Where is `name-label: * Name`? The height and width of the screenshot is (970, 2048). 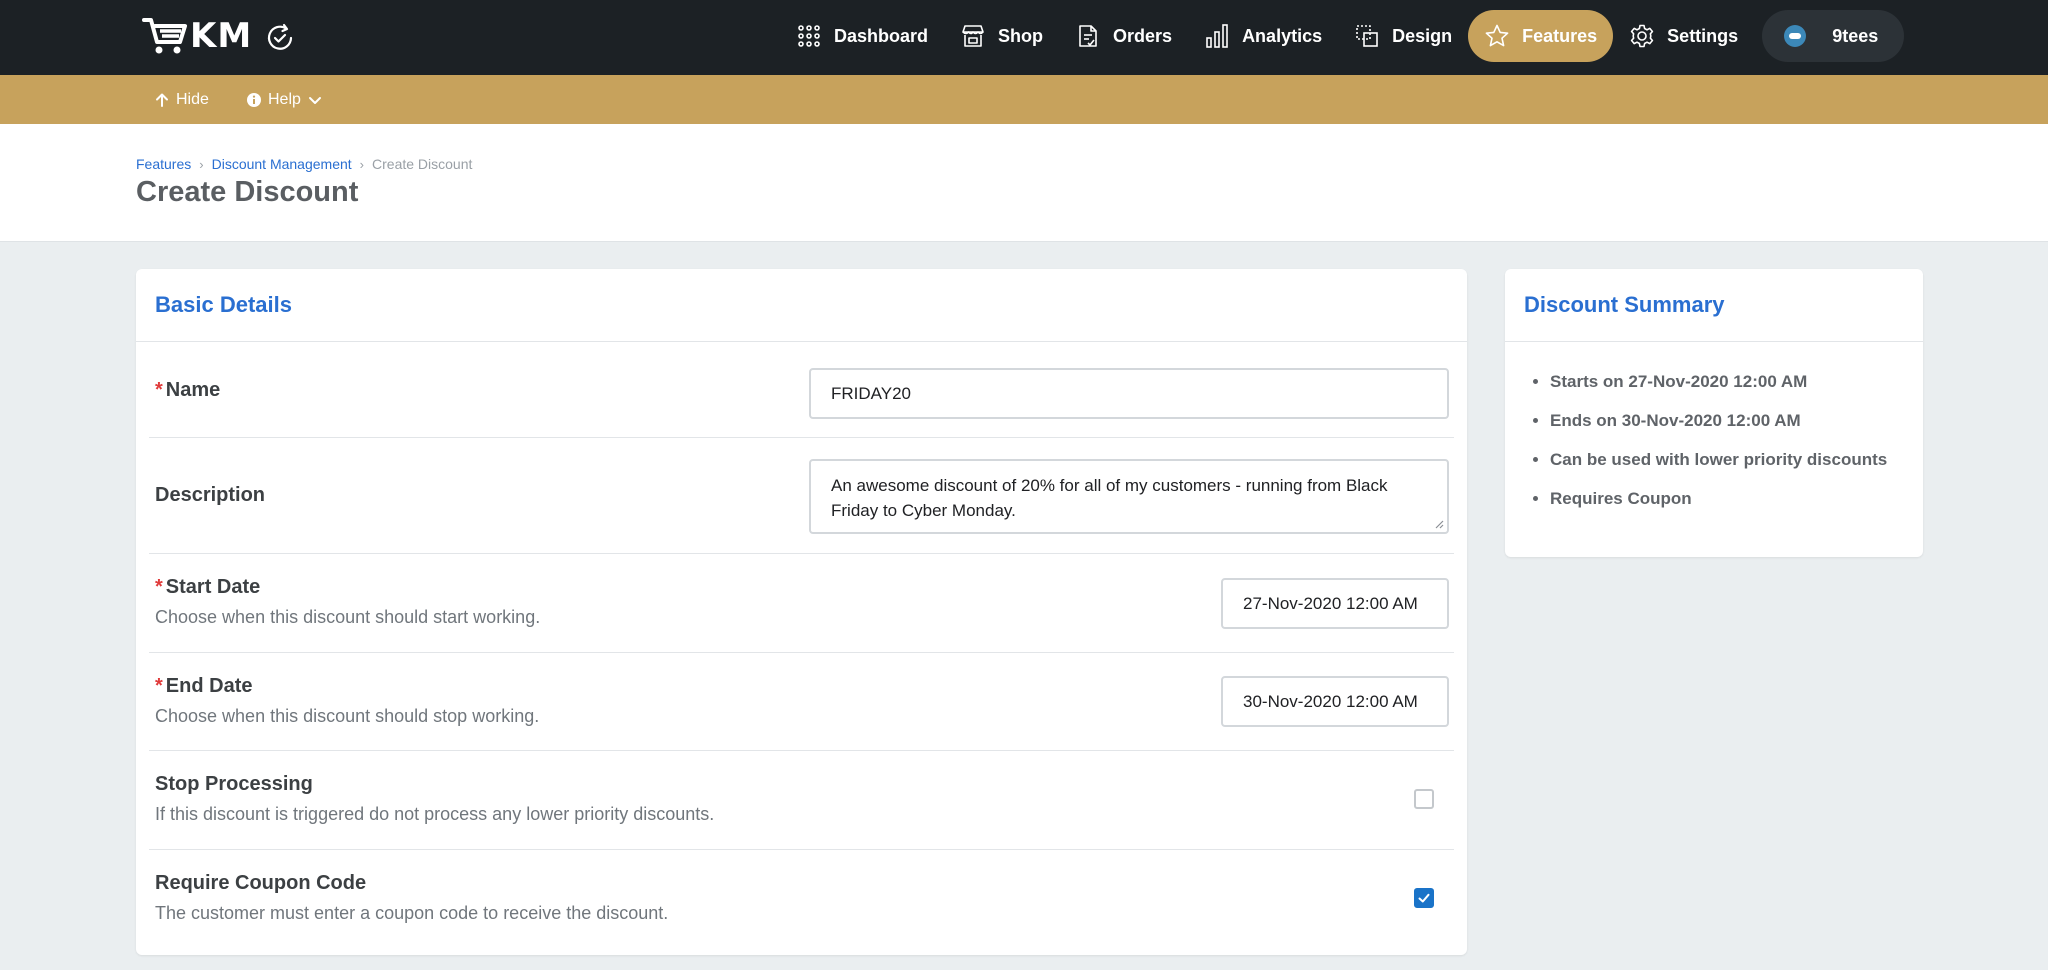
name-label: * Name is located at coordinates (188, 390).